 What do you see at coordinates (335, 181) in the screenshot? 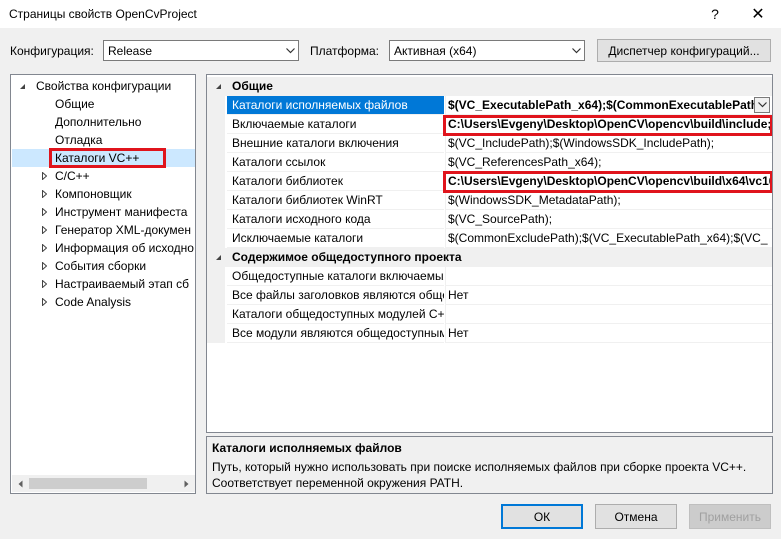
I see `property-name: Каталоги библиотек` at bounding box center [335, 181].